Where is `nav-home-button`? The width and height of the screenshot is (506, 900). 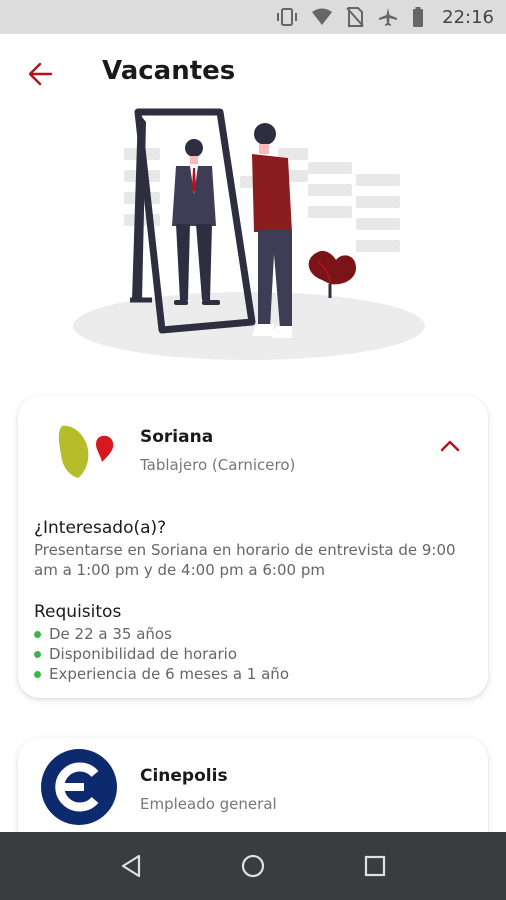 nav-home-button is located at coordinates (253, 866).